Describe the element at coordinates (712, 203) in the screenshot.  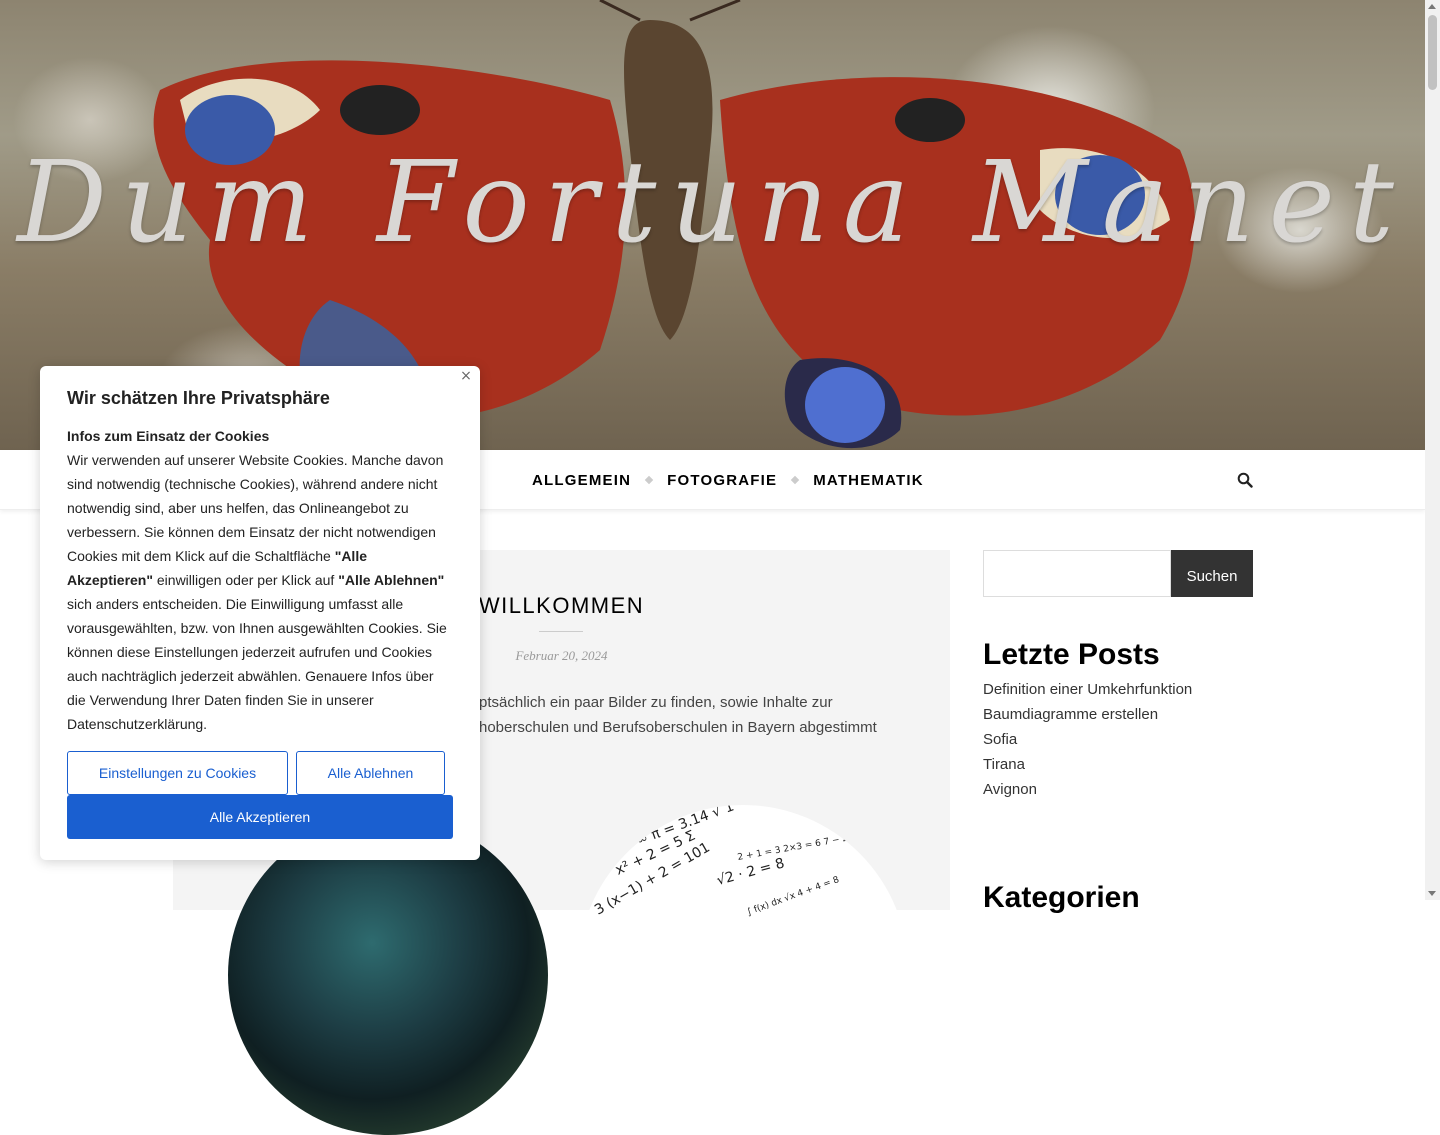
I see `site-title: Dum Fortuna Manet` at that location.